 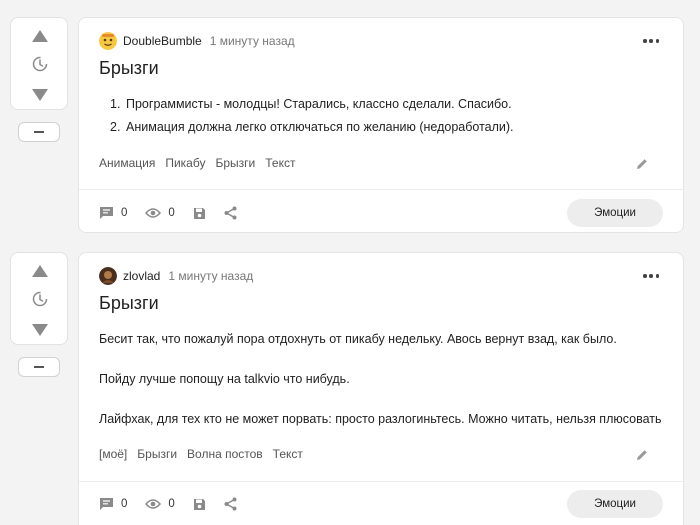 I want to click on author-name: DoubleBumble, so click(x=162, y=41).